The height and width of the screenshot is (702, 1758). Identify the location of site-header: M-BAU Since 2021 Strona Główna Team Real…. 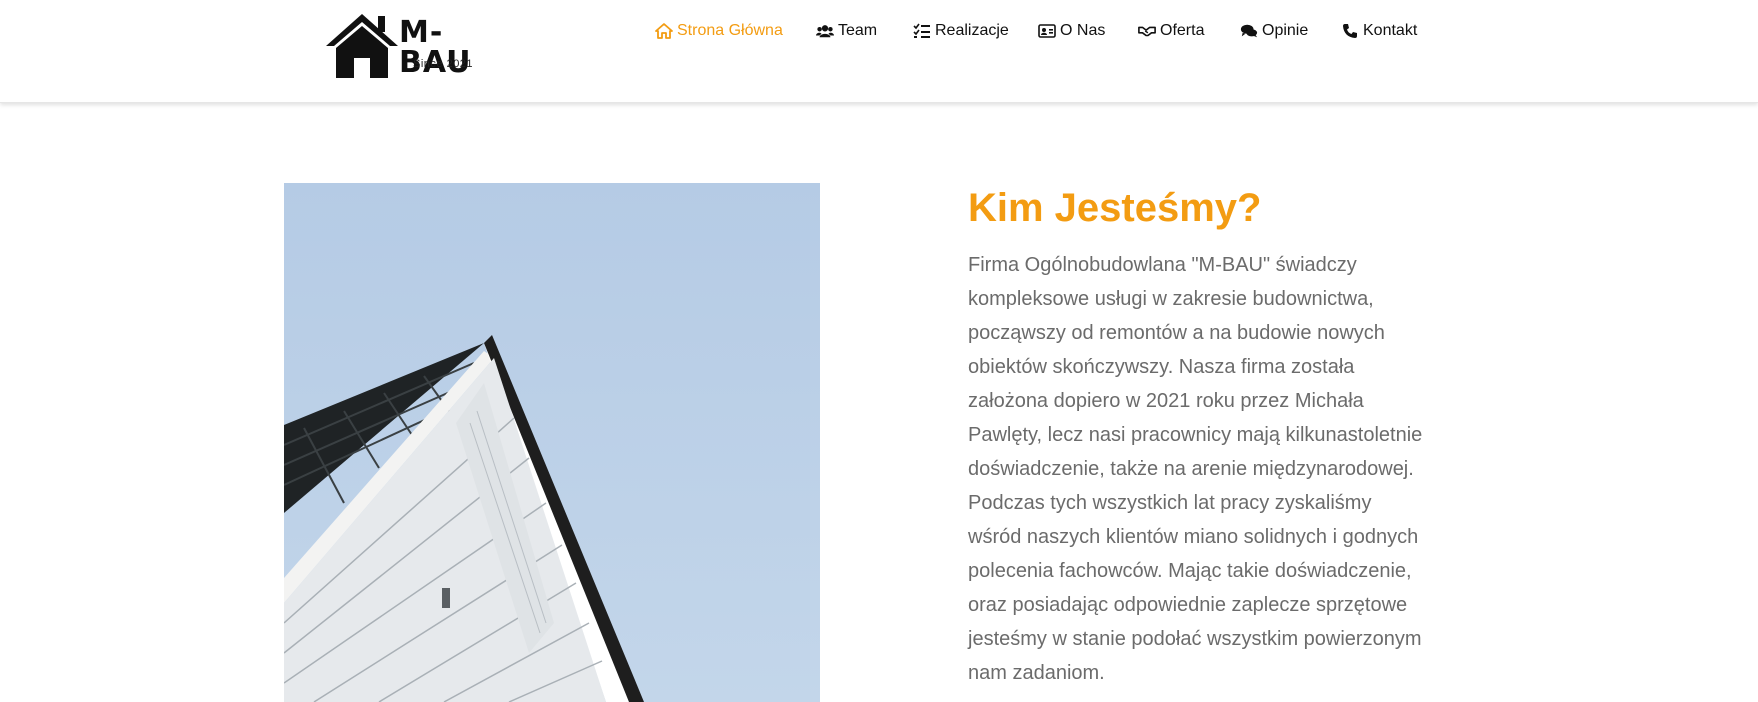
(879, 51).